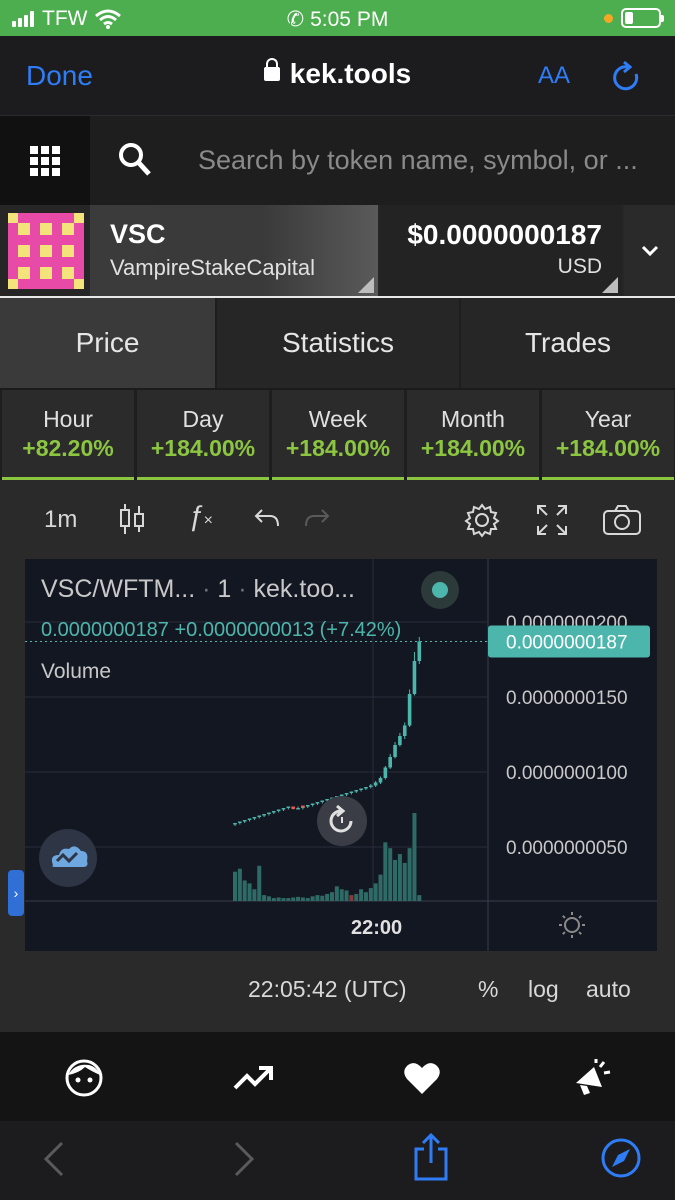 The width and height of the screenshot is (675, 1200). Describe the element at coordinates (608, 989) in the screenshot. I see `auto-scale-toggle: auto` at that location.